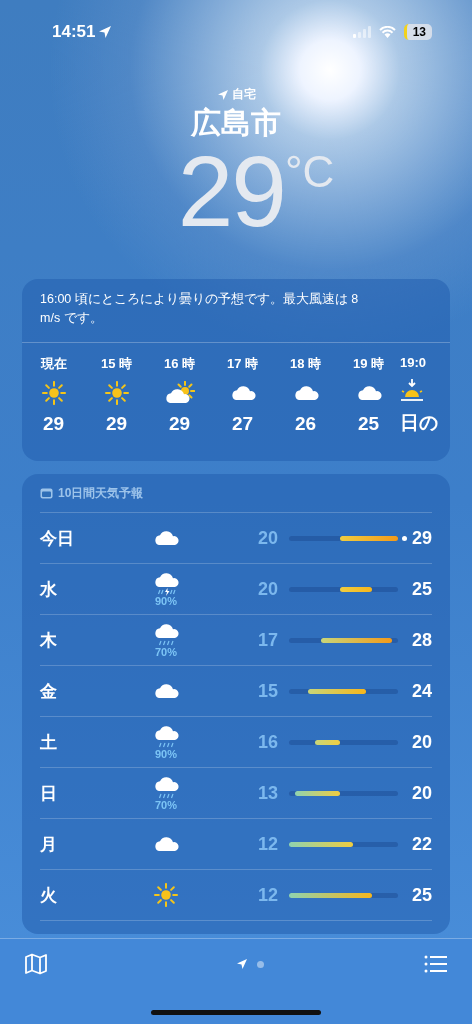 The image size is (472, 1024). Describe the element at coordinates (116, 364) in the screenshot. I see `hour-label: 15 時` at that location.